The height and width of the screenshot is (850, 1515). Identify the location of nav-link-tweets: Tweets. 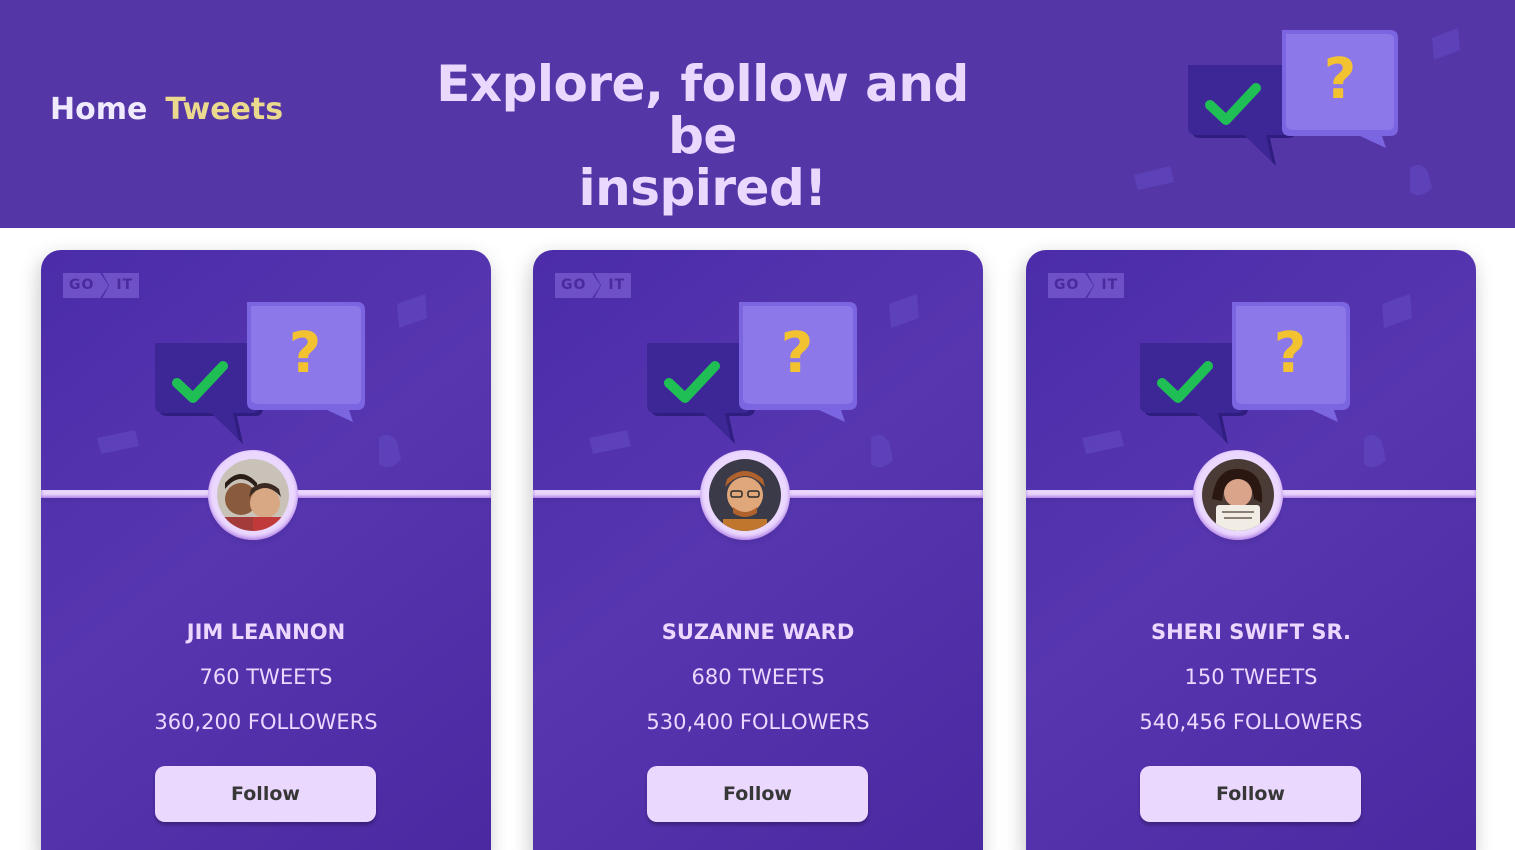
(224, 109).